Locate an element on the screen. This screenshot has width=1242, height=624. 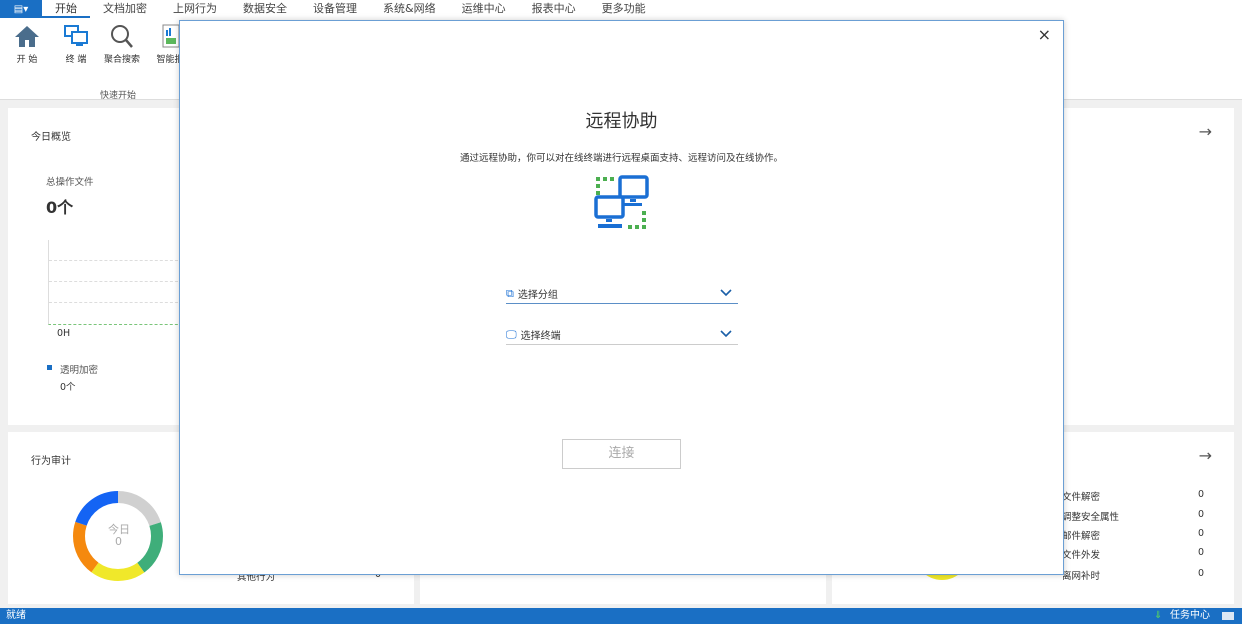
home-icon is located at coordinates (27, 36).